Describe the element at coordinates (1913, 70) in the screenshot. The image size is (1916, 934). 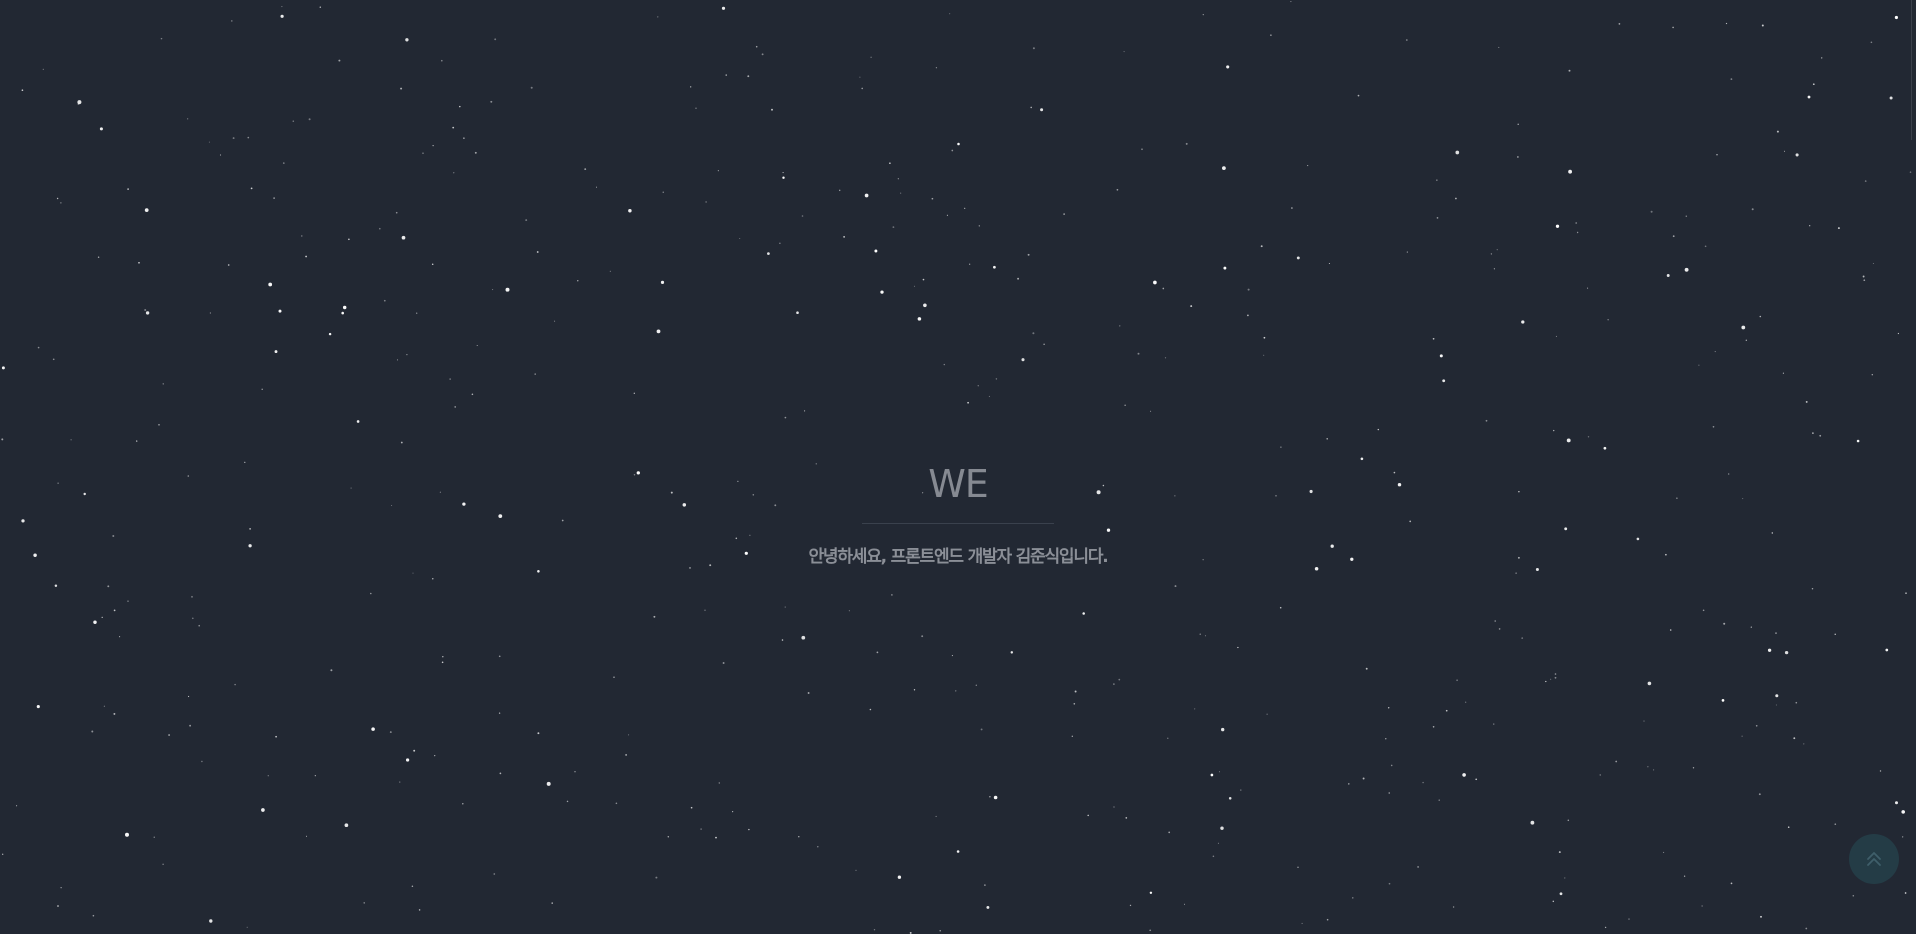
I see `scrollbar-thumb` at that location.